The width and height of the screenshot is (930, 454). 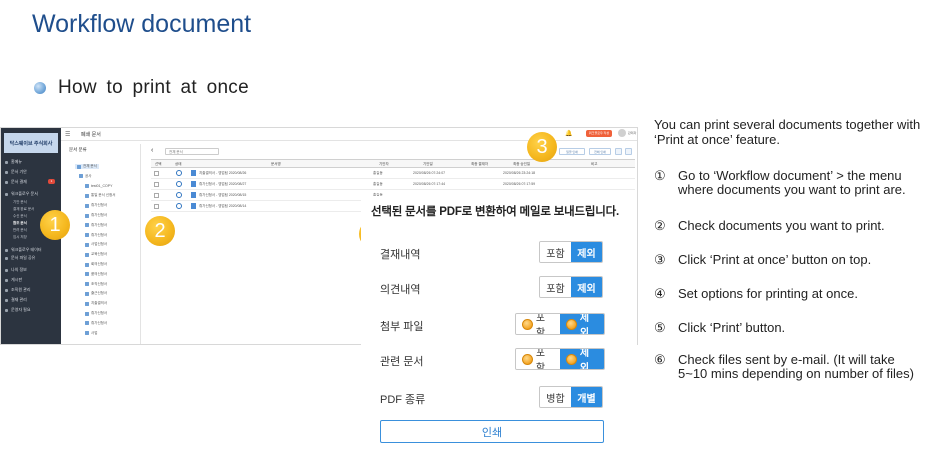 What do you see at coordinates (23, 257) in the screenshot?
I see `sidebar-item-label: 문서 파일 공유` at bounding box center [23, 257].